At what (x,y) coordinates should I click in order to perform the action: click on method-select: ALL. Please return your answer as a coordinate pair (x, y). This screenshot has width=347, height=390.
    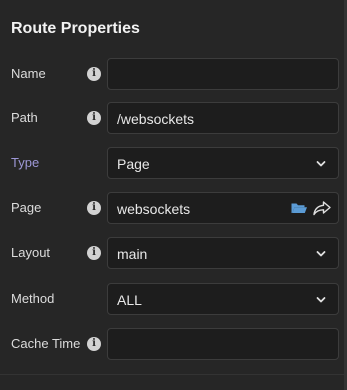
    Looking at the image, I should click on (223, 299).